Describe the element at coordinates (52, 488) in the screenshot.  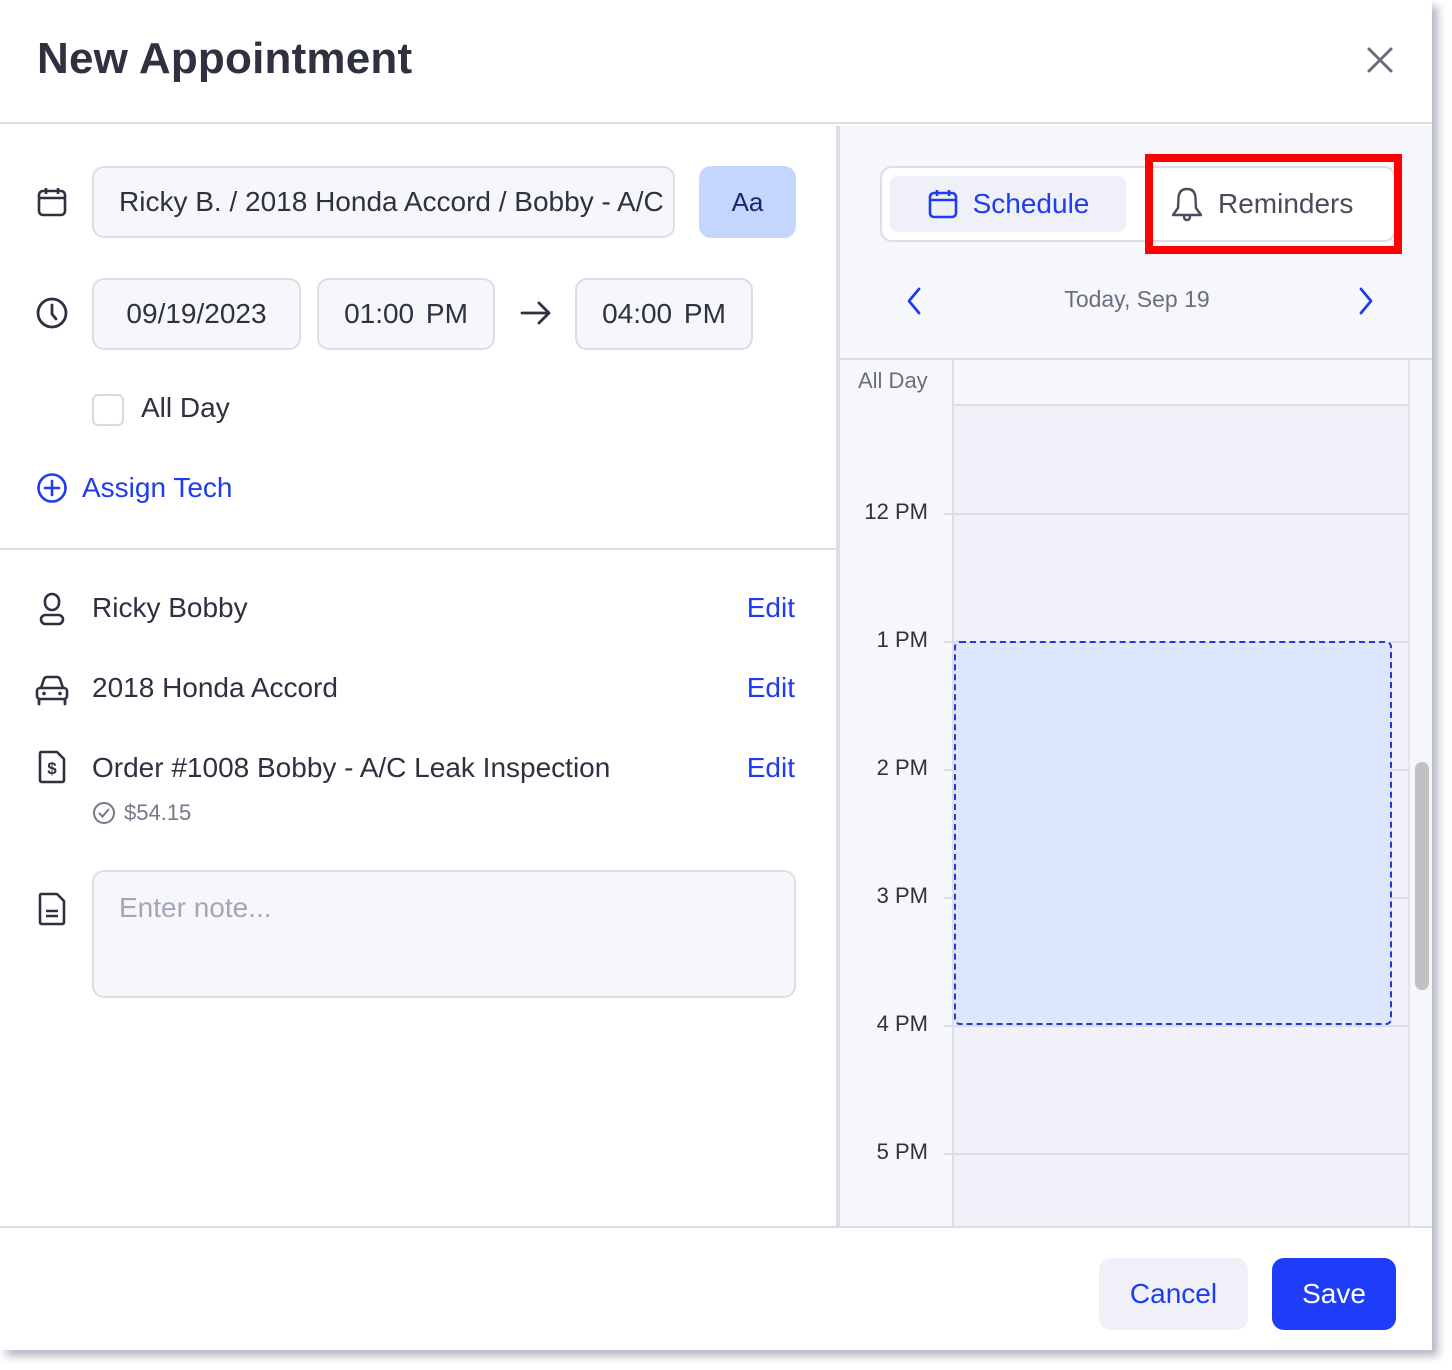
I see `plus-circle-icon` at that location.